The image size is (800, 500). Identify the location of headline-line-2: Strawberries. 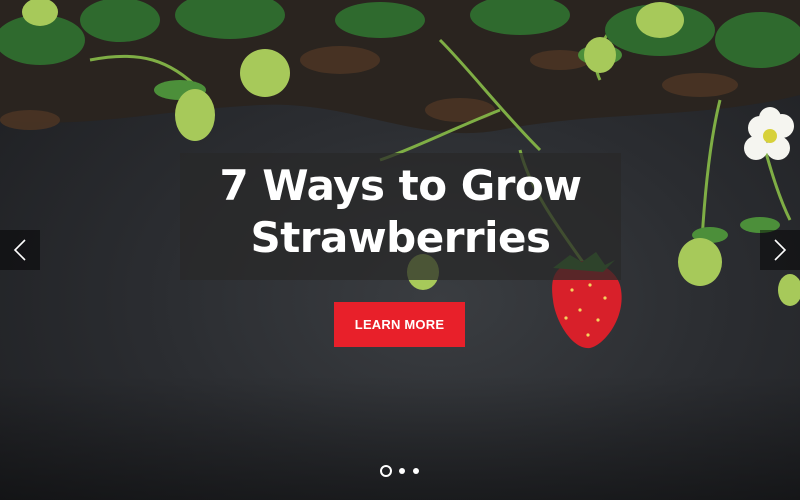
(400, 237).